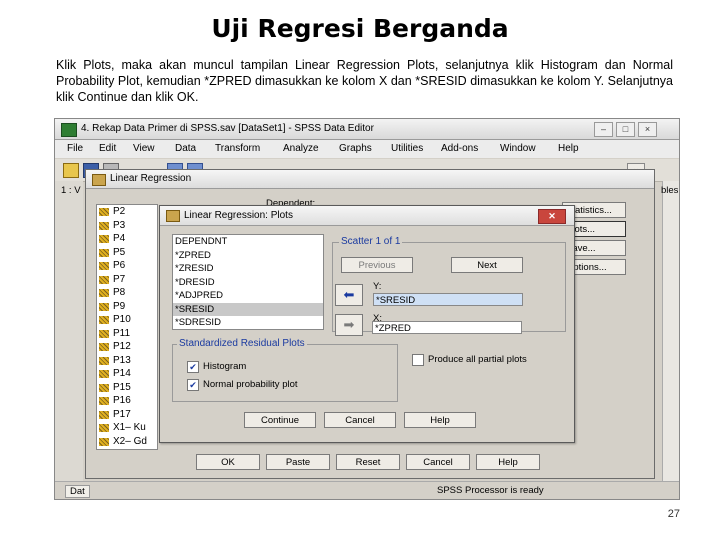 The width and height of the screenshot is (720, 540). Describe the element at coordinates (122, 400) in the screenshot. I see `variable-label: P16` at that location.